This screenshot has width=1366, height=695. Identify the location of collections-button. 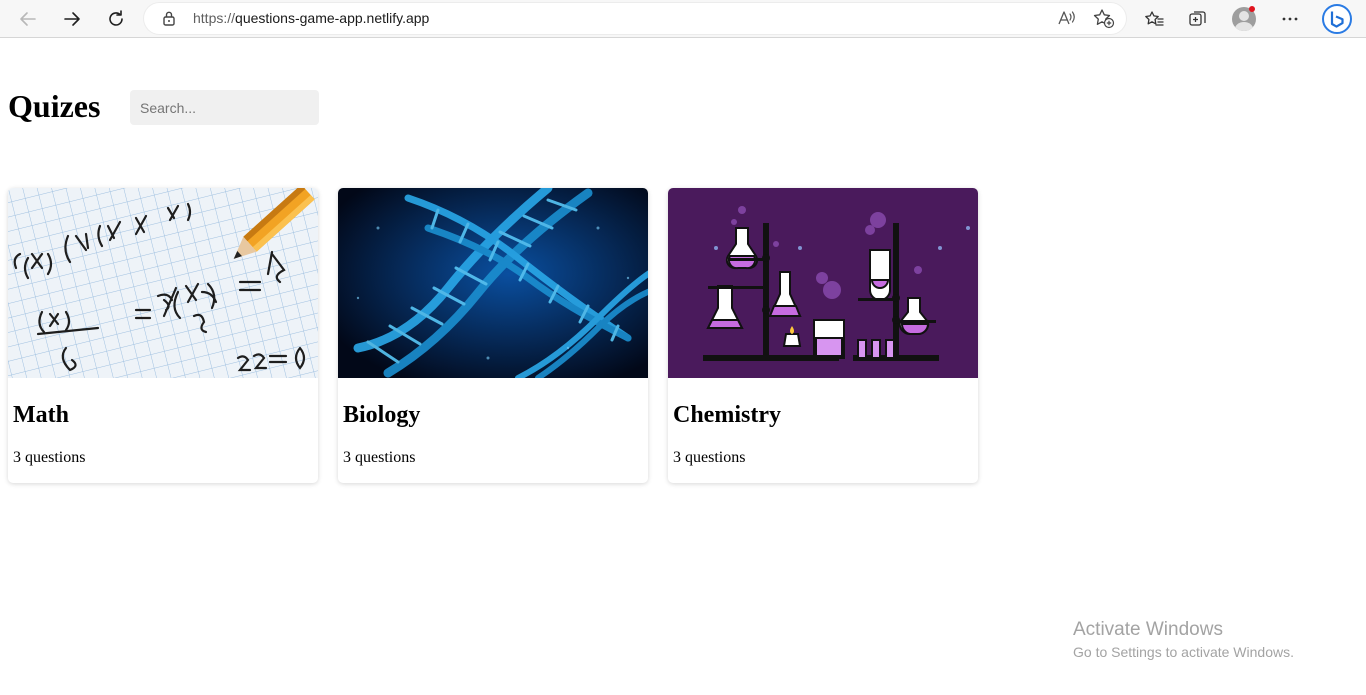
(1198, 19).